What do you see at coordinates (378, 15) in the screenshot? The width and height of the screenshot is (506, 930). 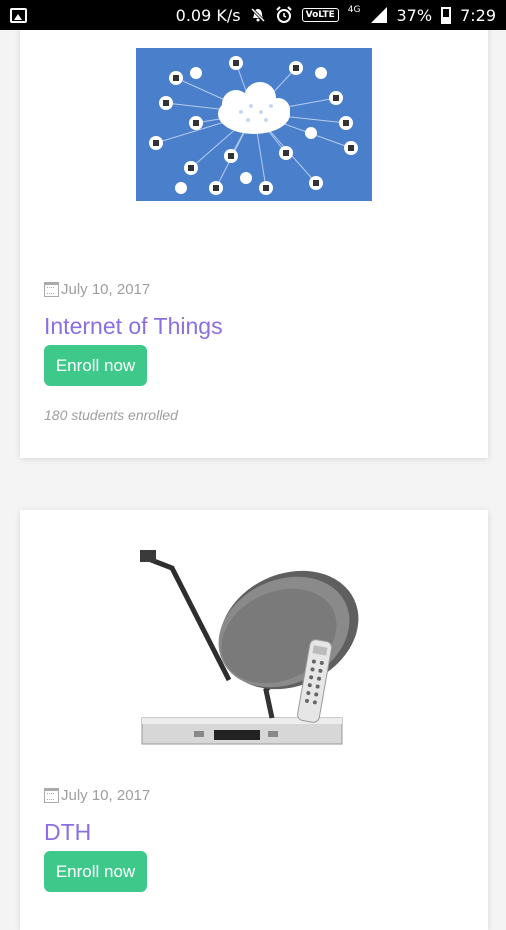 I see `signal-icon` at bounding box center [378, 15].